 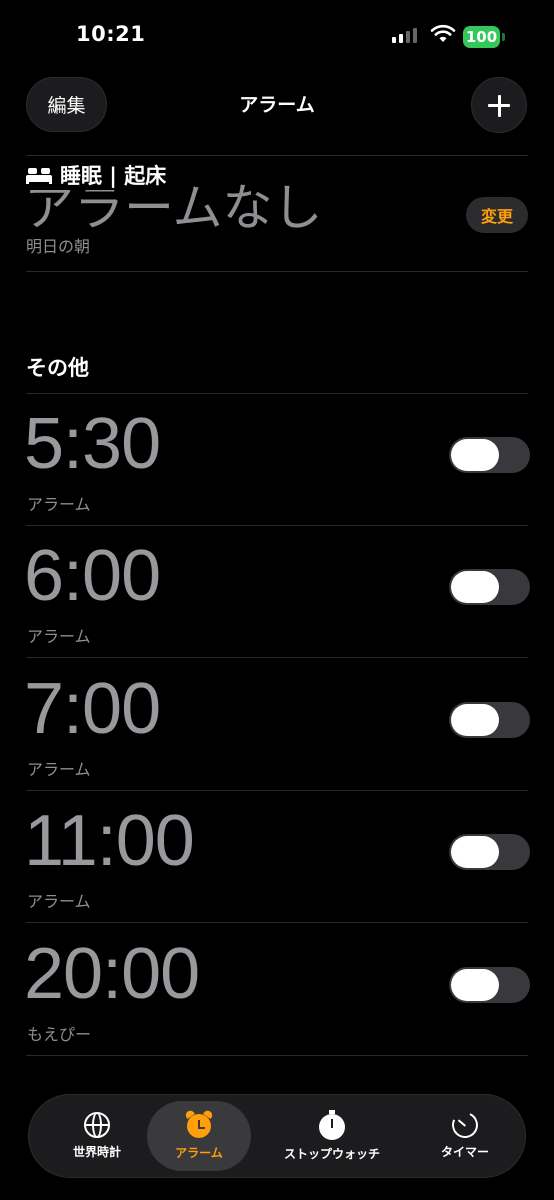 What do you see at coordinates (499, 105) in the screenshot?
I see `add-alarm-button` at bounding box center [499, 105].